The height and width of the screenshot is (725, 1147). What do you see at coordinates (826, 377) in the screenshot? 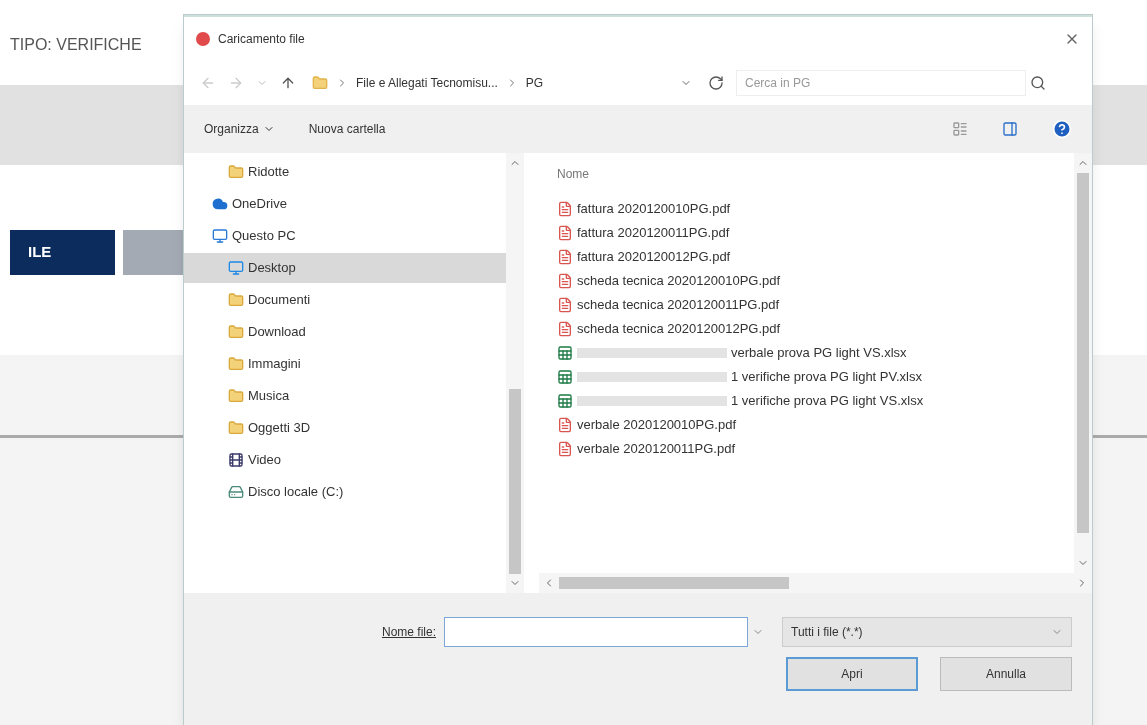
I see `file-name: 1 verifiche prova PG light PV.xlsx` at bounding box center [826, 377].